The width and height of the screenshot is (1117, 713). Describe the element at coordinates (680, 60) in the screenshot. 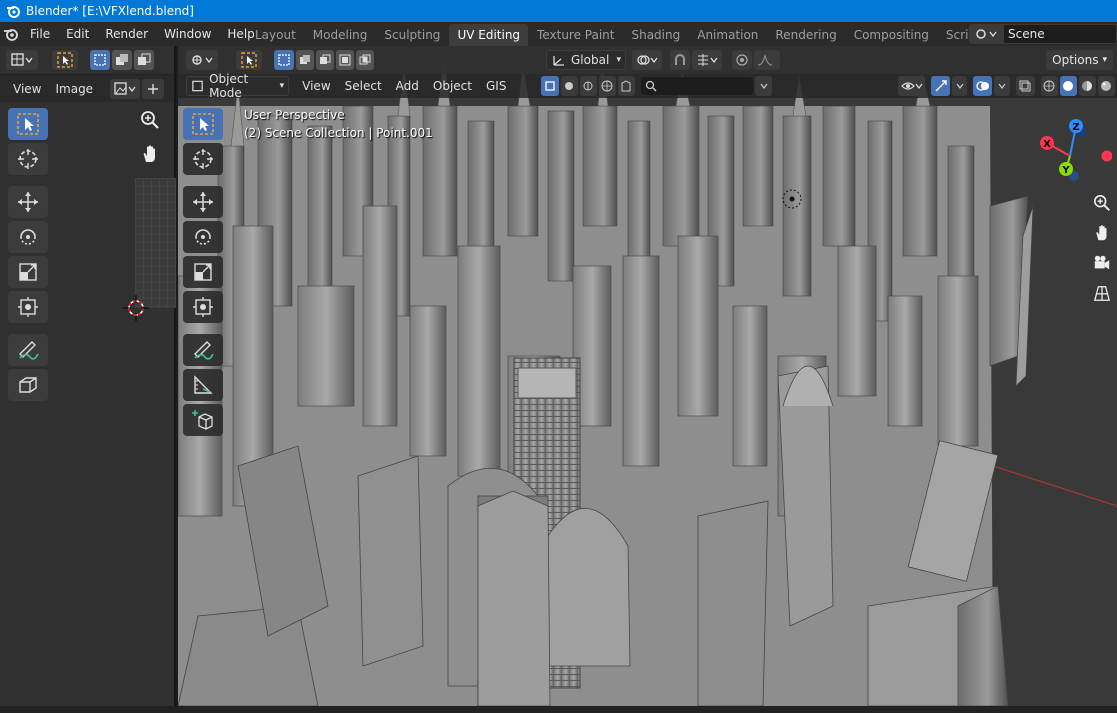

I see `snap-toggle-icon` at that location.